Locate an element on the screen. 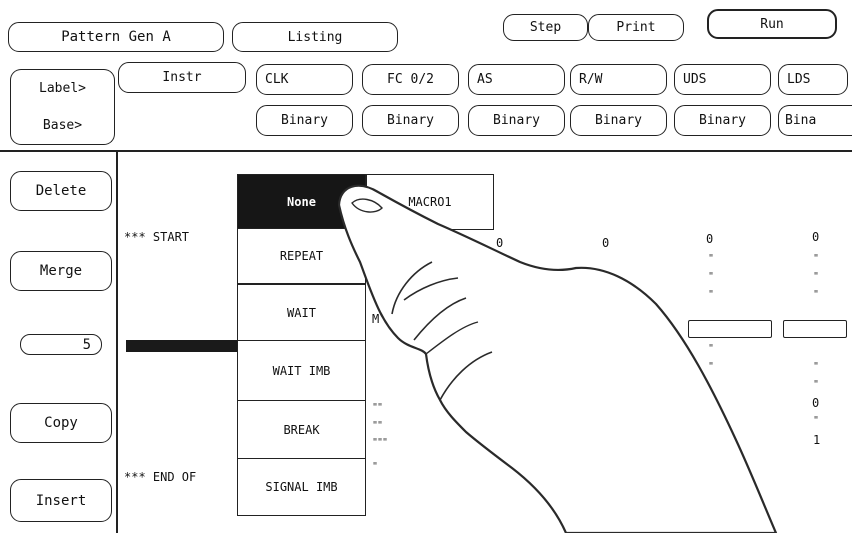 The image size is (852, 533). listing-button: Listing is located at coordinates (315, 37).